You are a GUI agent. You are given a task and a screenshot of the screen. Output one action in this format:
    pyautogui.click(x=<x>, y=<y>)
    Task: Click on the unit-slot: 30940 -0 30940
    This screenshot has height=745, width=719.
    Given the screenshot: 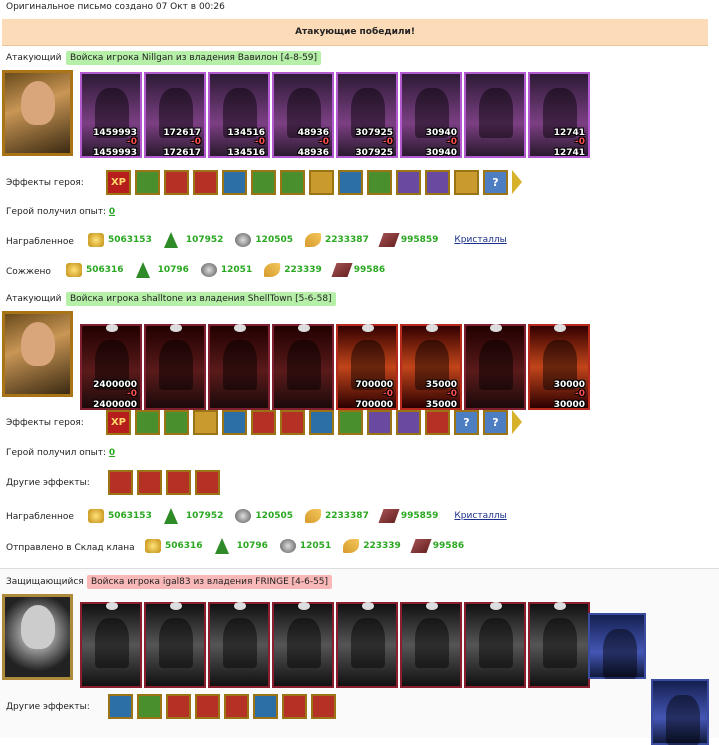 What is the action you would take?
    pyautogui.click(x=431, y=115)
    